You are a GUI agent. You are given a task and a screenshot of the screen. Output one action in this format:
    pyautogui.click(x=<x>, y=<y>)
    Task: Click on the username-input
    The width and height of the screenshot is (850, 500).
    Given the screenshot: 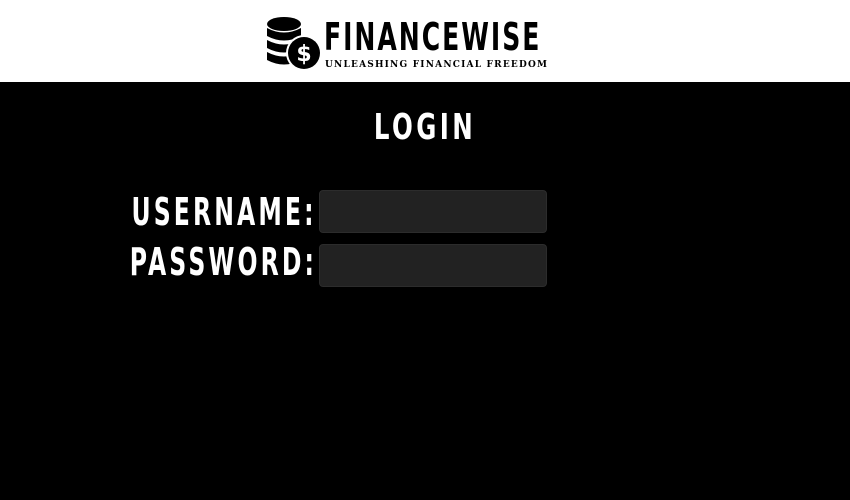 What is the action you would take?
    pyautogui.click(x=433, y=211)
    